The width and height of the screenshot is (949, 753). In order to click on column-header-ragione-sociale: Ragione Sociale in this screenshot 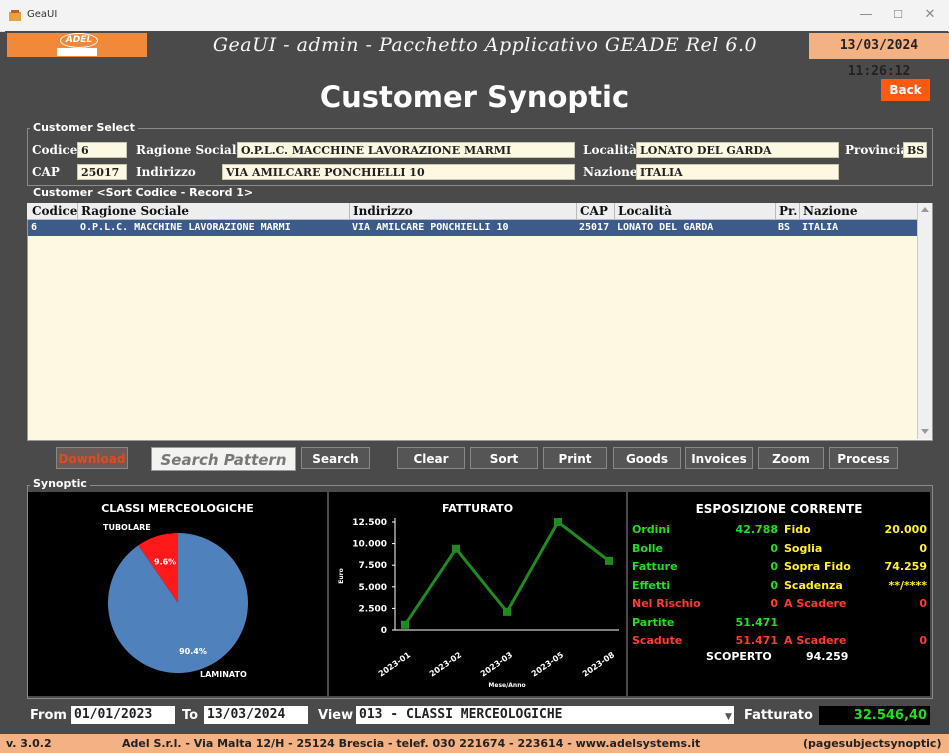, I will do `click(213, 211)`.